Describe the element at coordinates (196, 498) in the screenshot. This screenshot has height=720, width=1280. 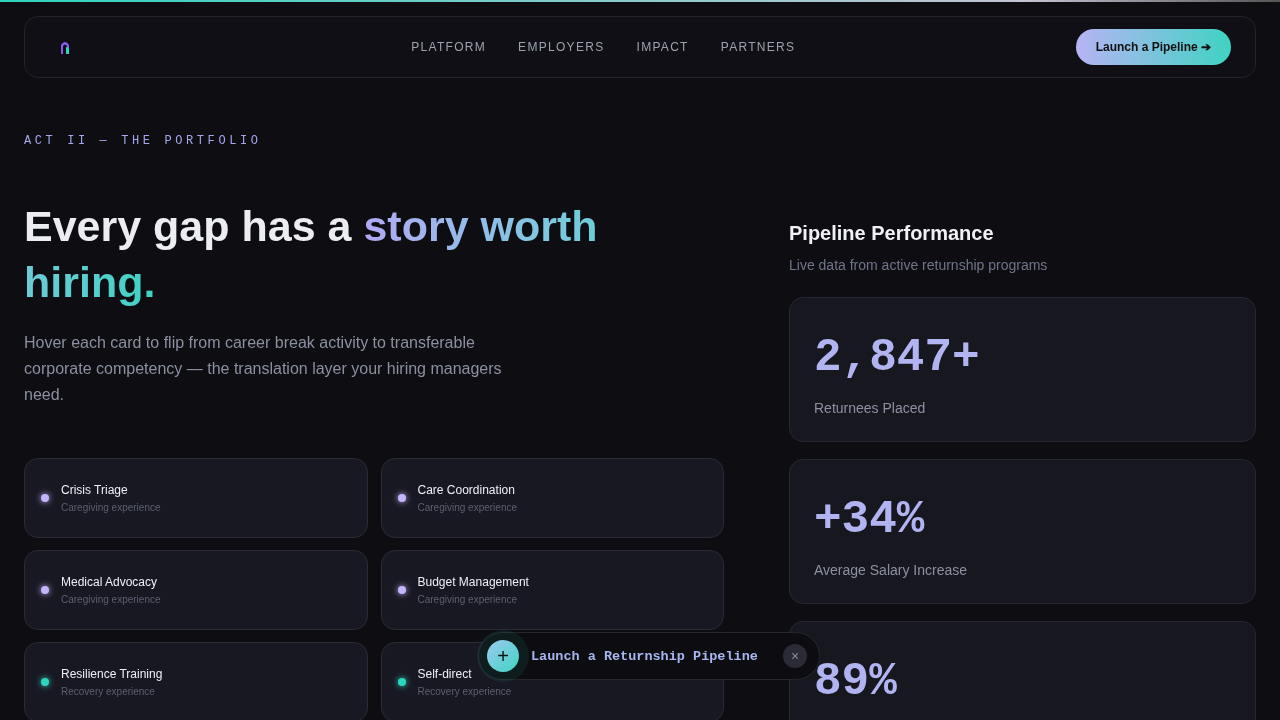
I see `skill-card: Crisis Triage Caregiving experience` at that location.